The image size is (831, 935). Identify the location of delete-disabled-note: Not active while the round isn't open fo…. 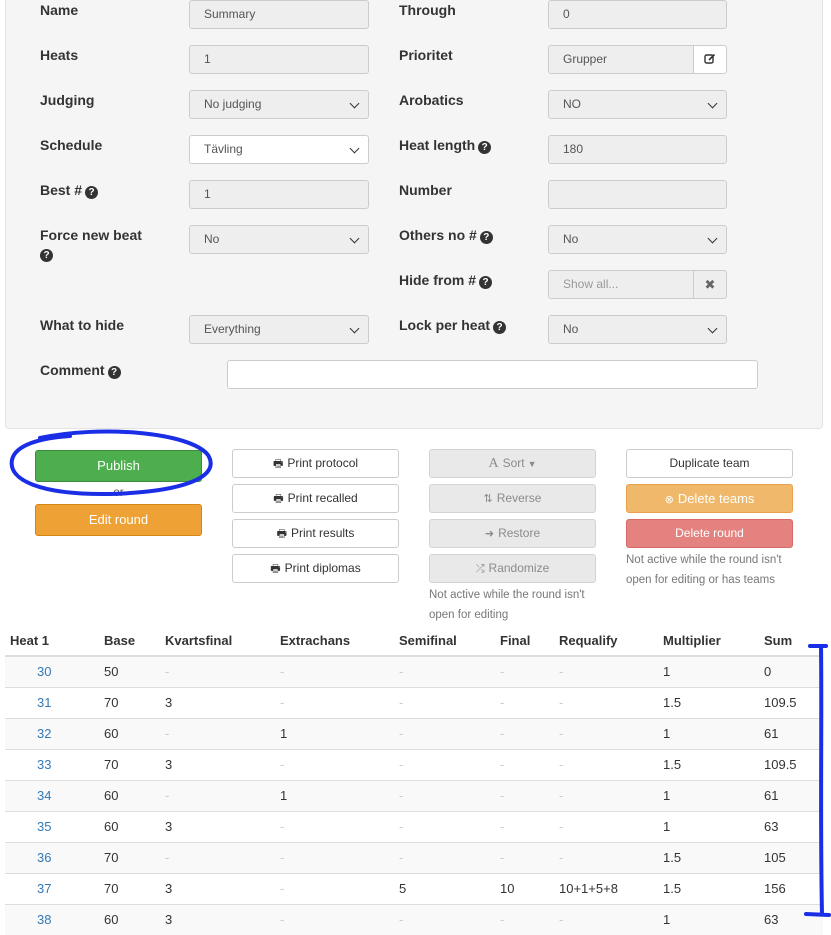
(704, 570).